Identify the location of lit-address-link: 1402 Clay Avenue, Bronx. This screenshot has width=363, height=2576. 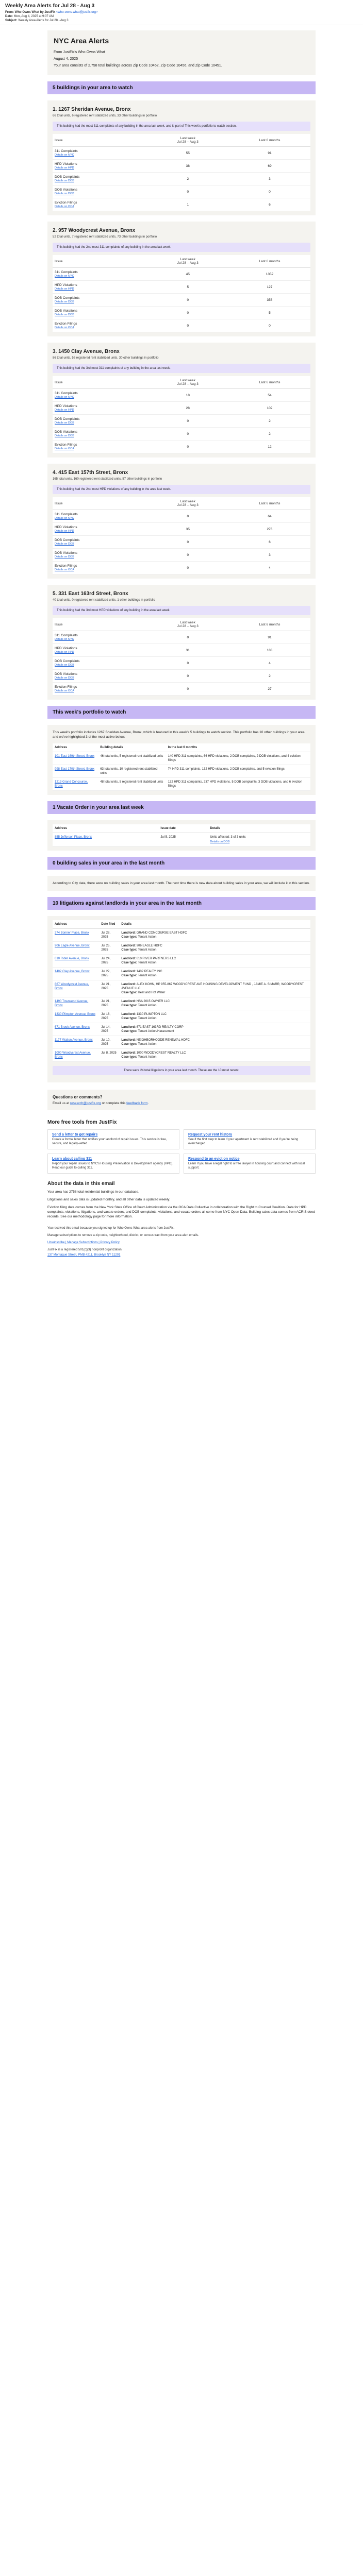
(73, 971).